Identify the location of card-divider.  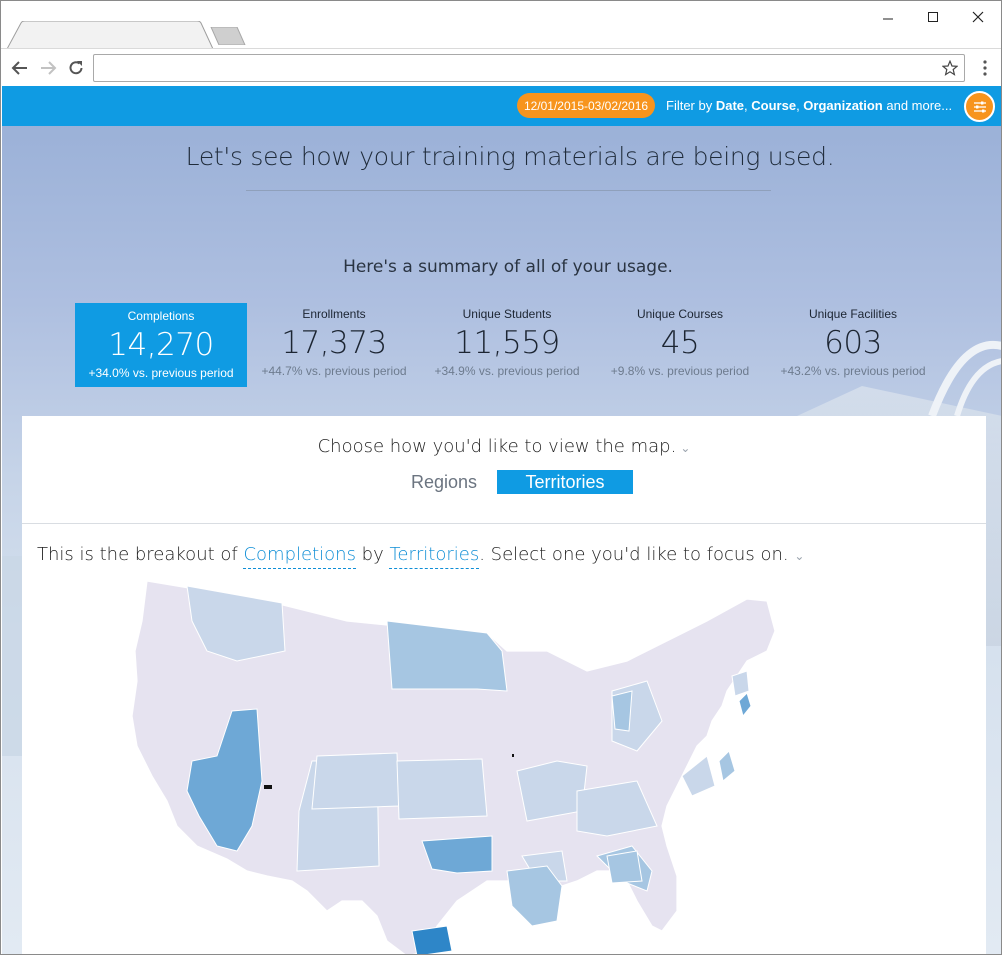
(504, 523).